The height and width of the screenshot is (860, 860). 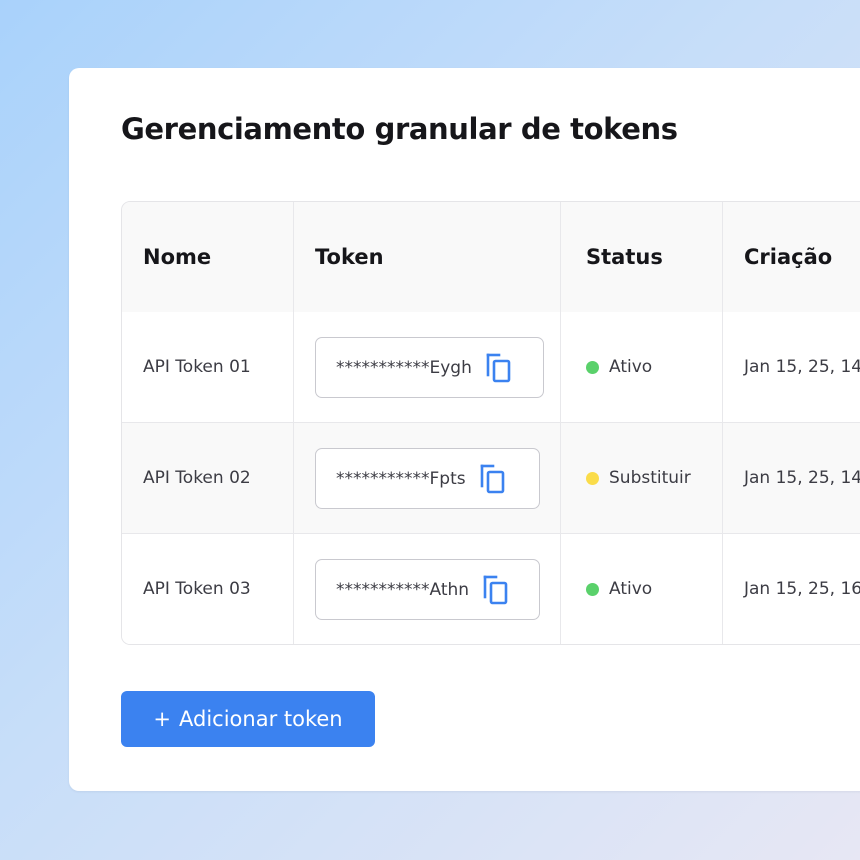 I want to click on token-name: API Token 03, so click(x=197, y=589).